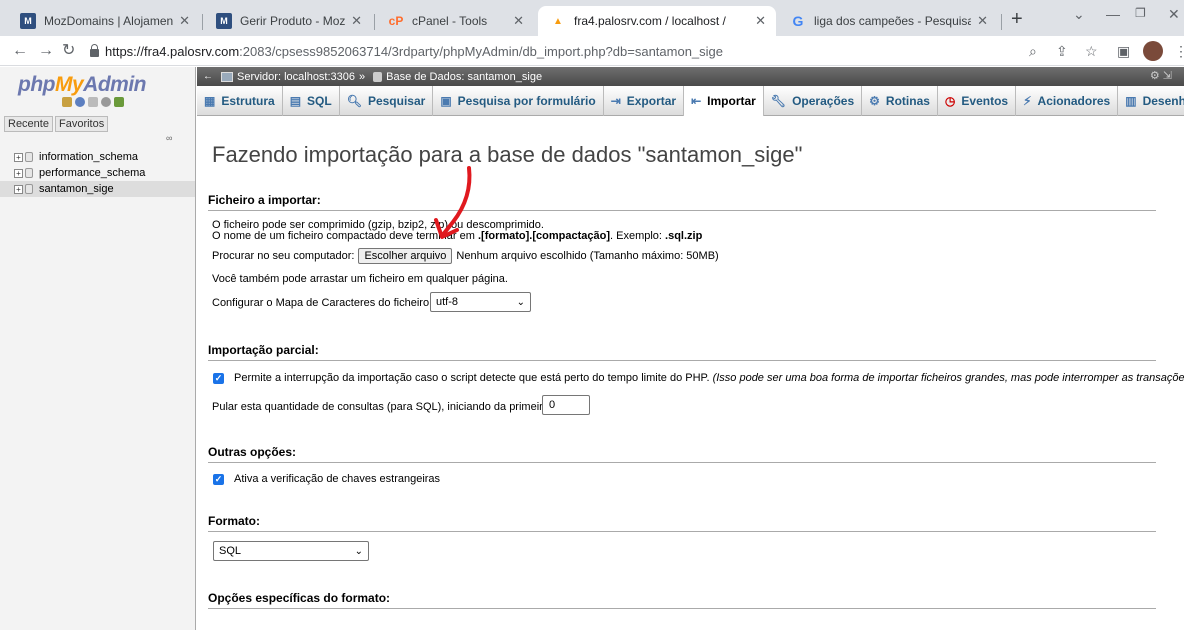 The image size is (1184, 630). I want to click on database-item: + performance_schema, so click(97, 173).